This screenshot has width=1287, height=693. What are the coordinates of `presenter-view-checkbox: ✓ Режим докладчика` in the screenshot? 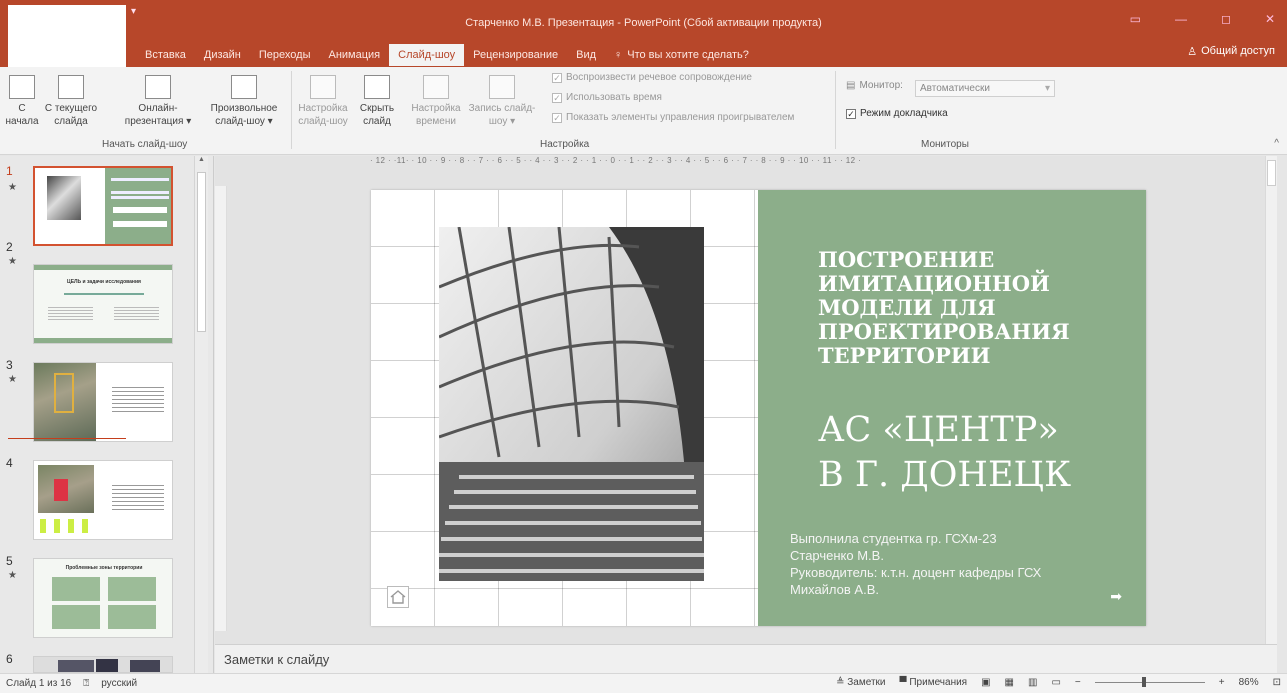 It's located at (897, 113).